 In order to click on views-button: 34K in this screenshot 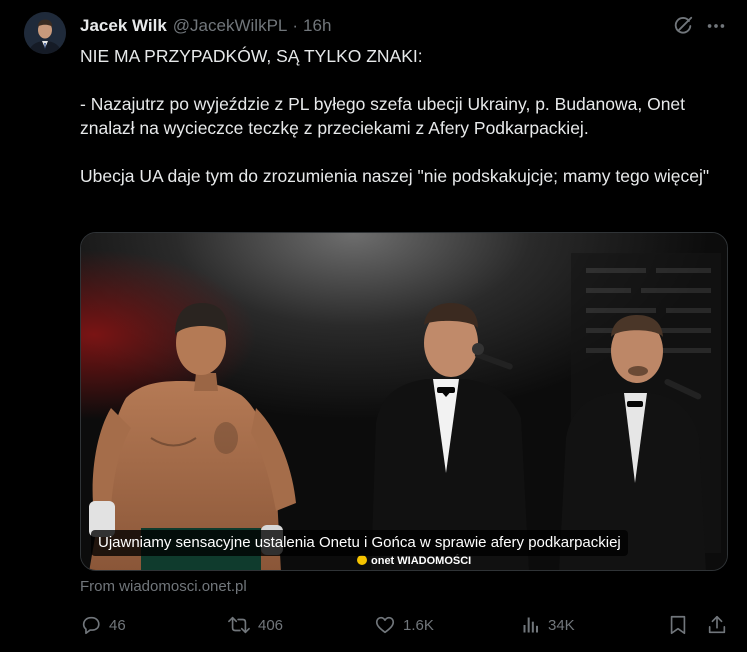, I will do `click(548, 625)`.